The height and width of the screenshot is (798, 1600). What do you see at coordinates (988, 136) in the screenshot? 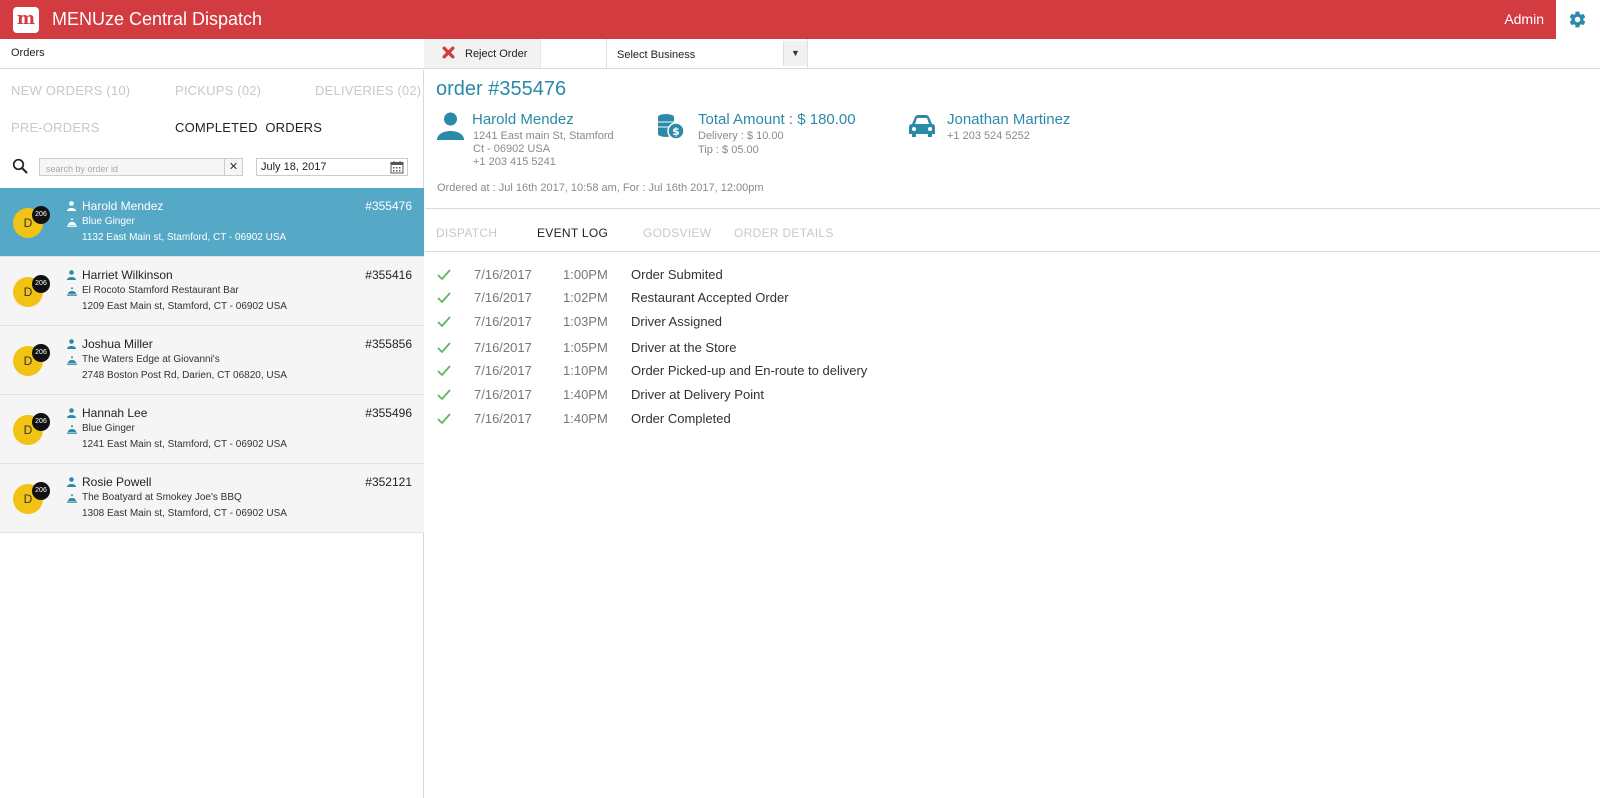
I see `driver-phone: +1 203 524 5252` at bounding box center [988, 136].